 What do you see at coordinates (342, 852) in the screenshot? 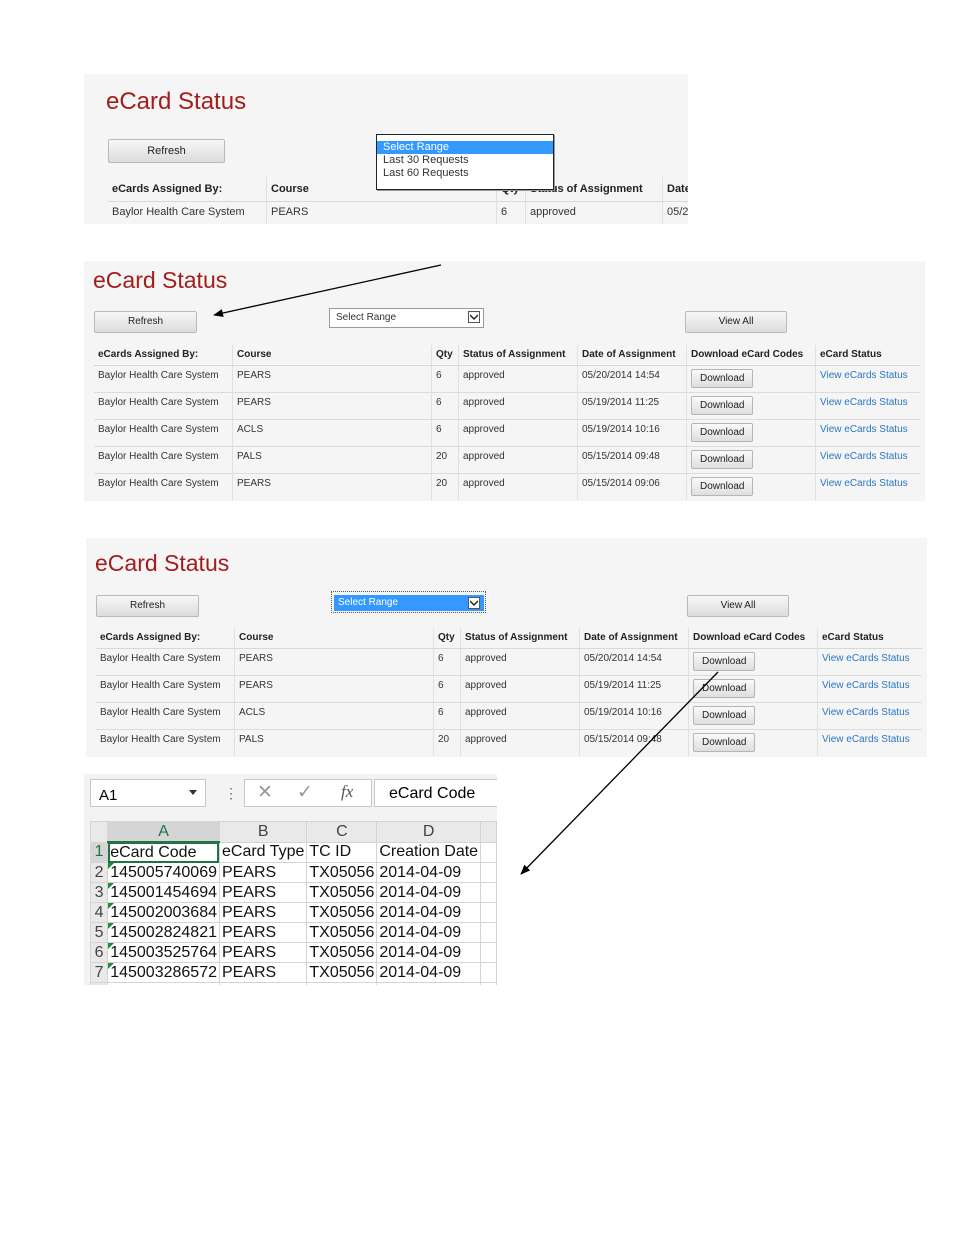
I see `cell: TC ID` at bounding box center [342, 852].